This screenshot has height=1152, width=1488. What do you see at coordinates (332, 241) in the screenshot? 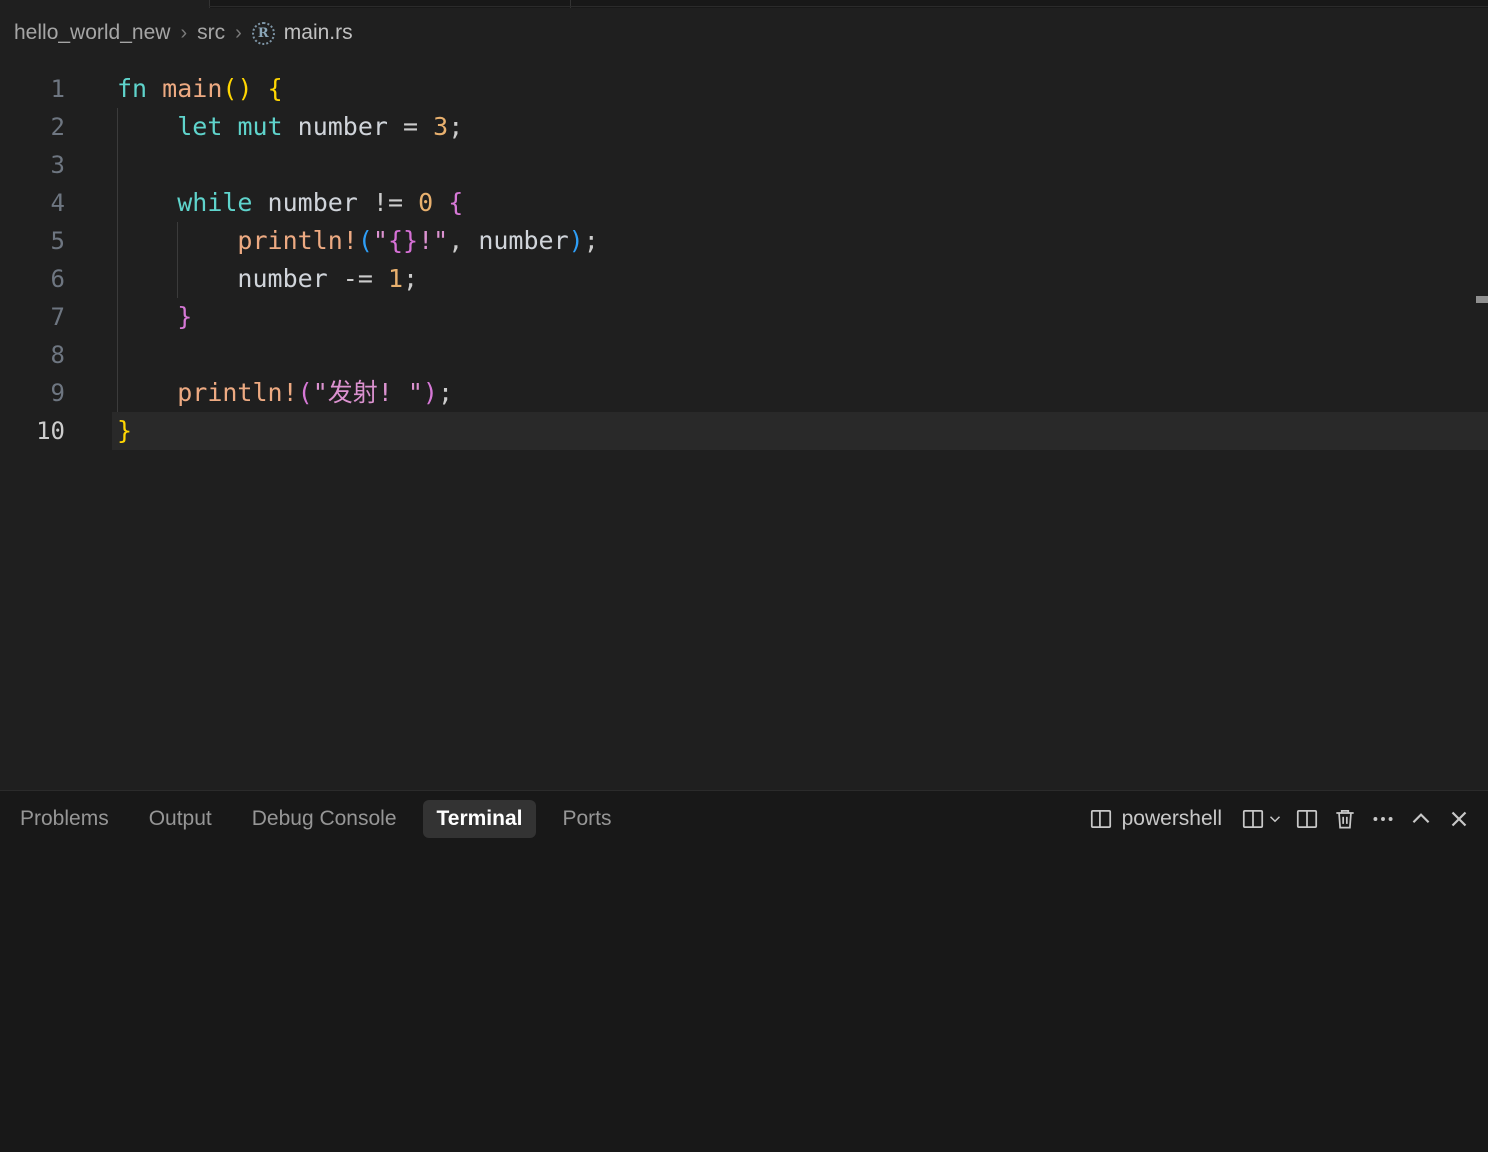
I see `code-text: println!("{}!", number);` at bounding box center [332, 241].